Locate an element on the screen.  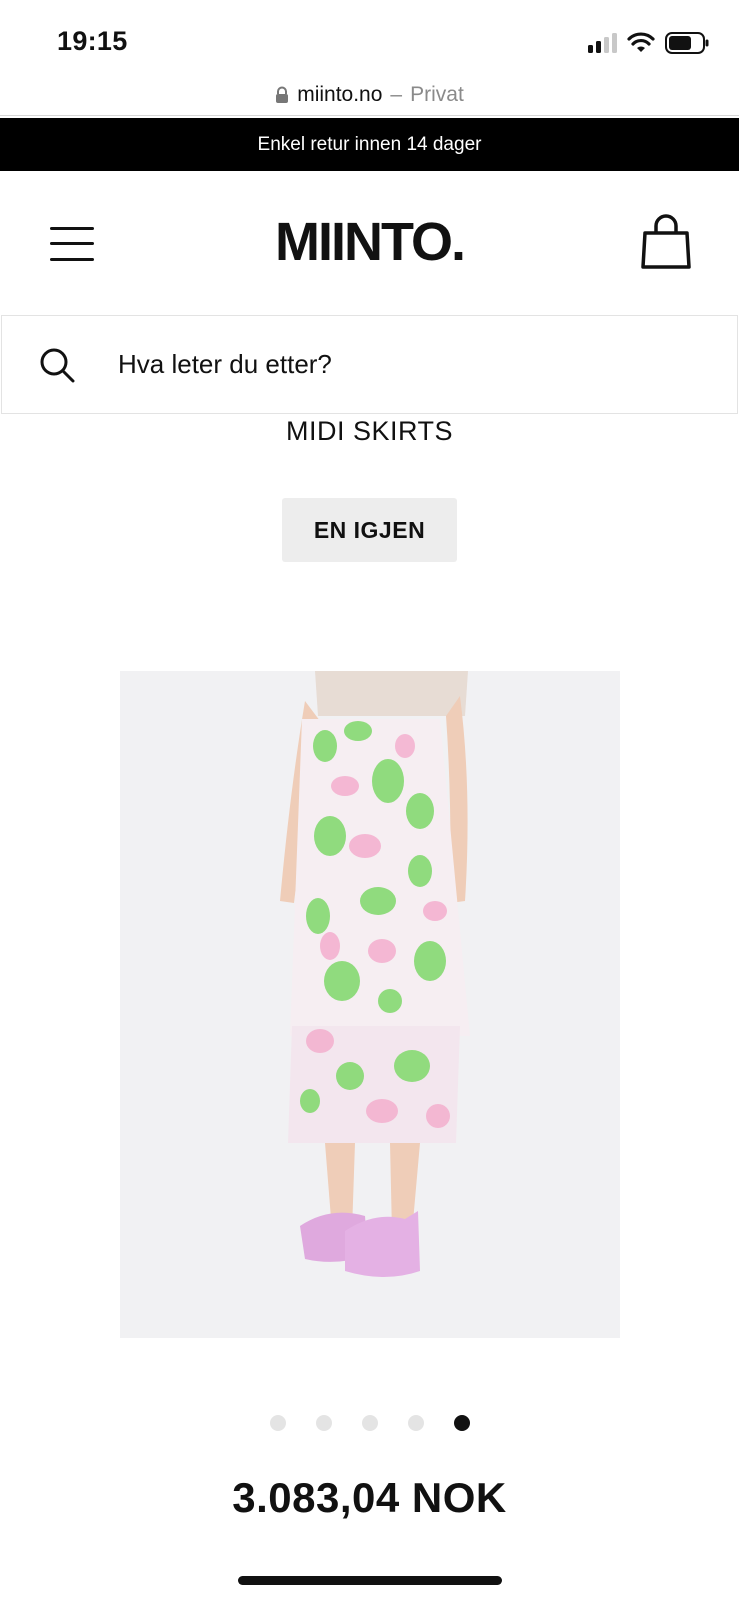
promo-text: Enkel retur innen 14 dager is located at coordinates (369, 144).